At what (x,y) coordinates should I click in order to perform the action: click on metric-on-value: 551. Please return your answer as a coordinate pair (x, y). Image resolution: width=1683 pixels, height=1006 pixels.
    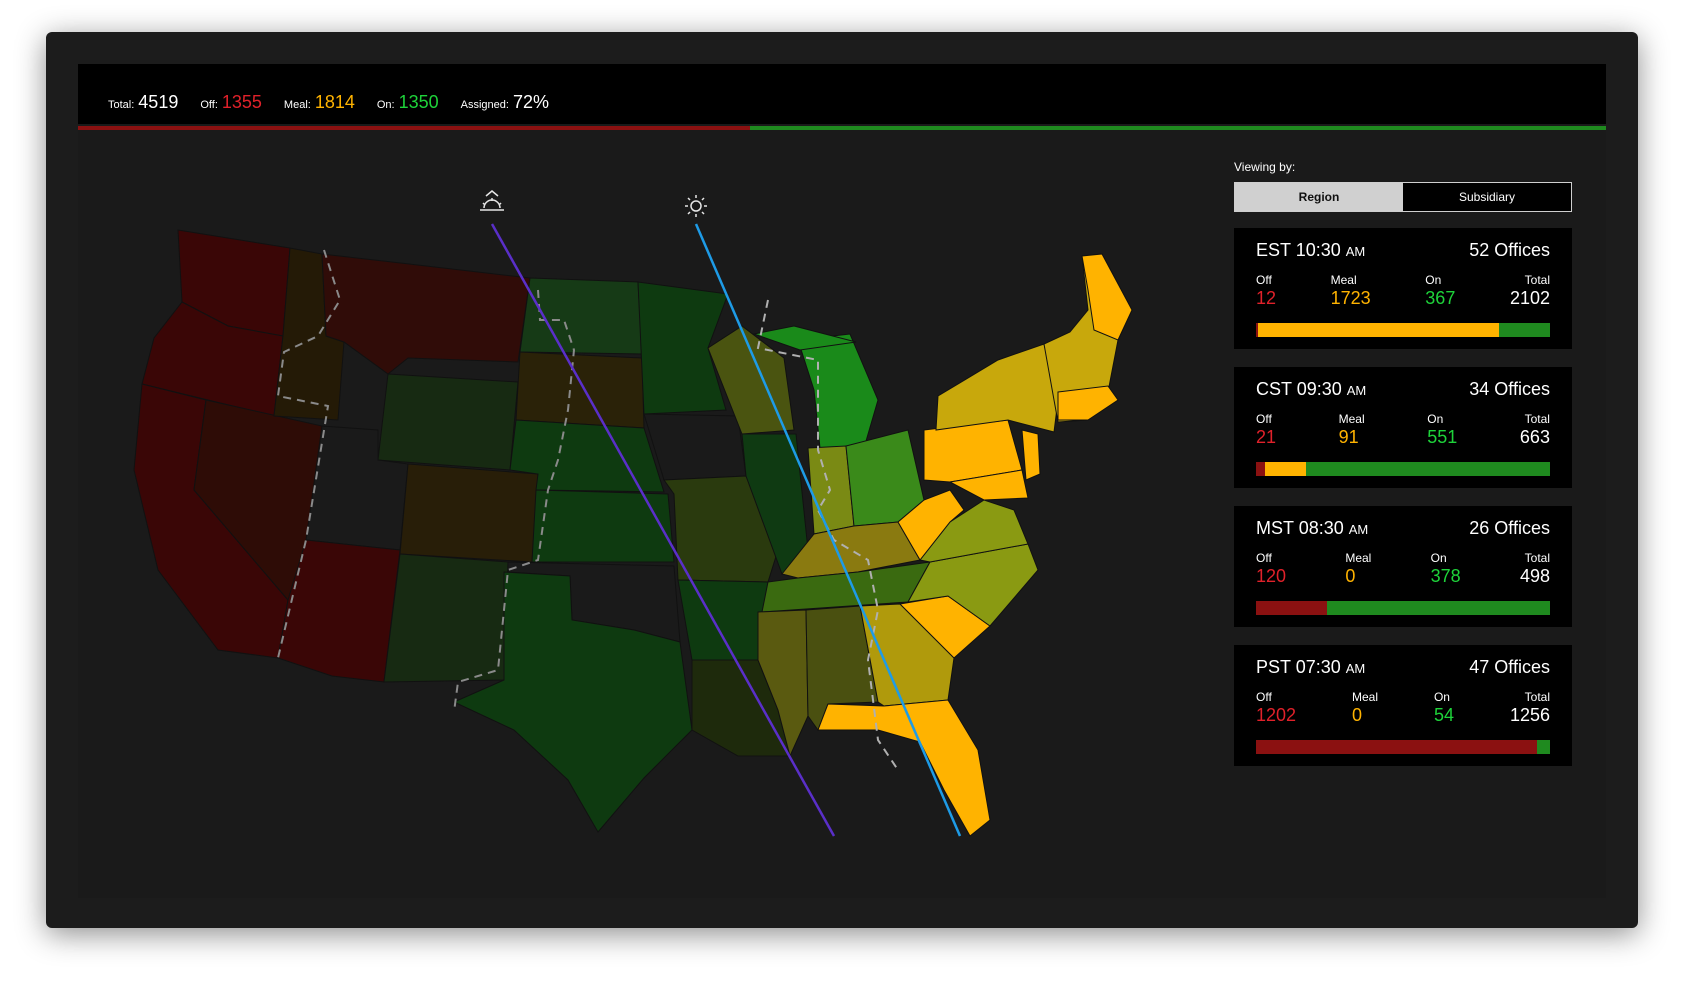
    Looking at the image, I should click on (1442, 437).